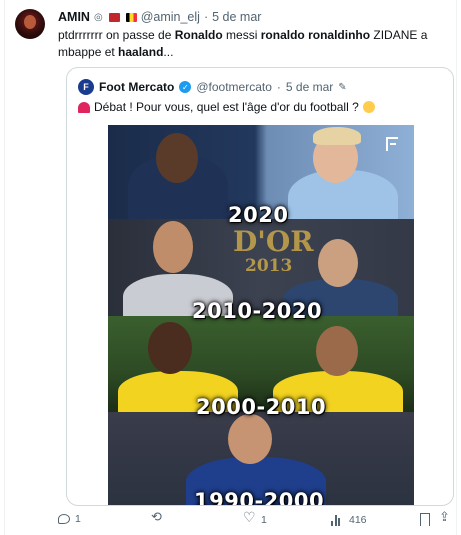 Image resolution: width=461 pixels, height=535 pixels. Describe the element at coordinates (358, 519) in the screenshot. I see `views-count: 416` at that location.